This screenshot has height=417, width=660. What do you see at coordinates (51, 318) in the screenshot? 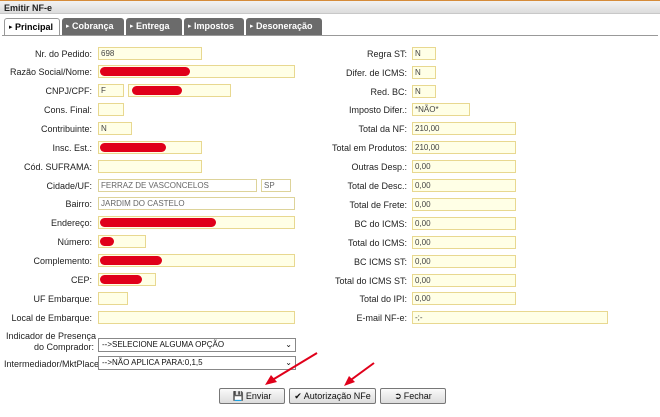
I see `label-local-embarque: Local de Embarque:` at bounding box center [51, 318].